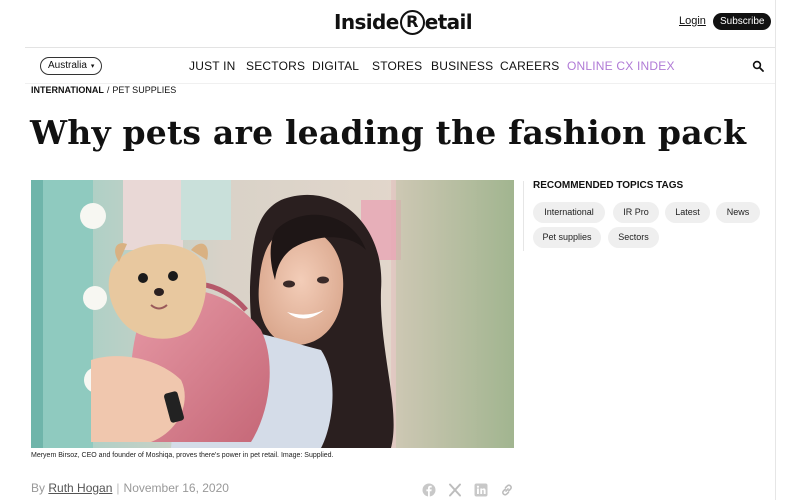 The width and height of the screenshot is (800, 500). I want to click on recommended-tags-title: RECOMMENDED TOPICS TAGS, so click(608, 185).